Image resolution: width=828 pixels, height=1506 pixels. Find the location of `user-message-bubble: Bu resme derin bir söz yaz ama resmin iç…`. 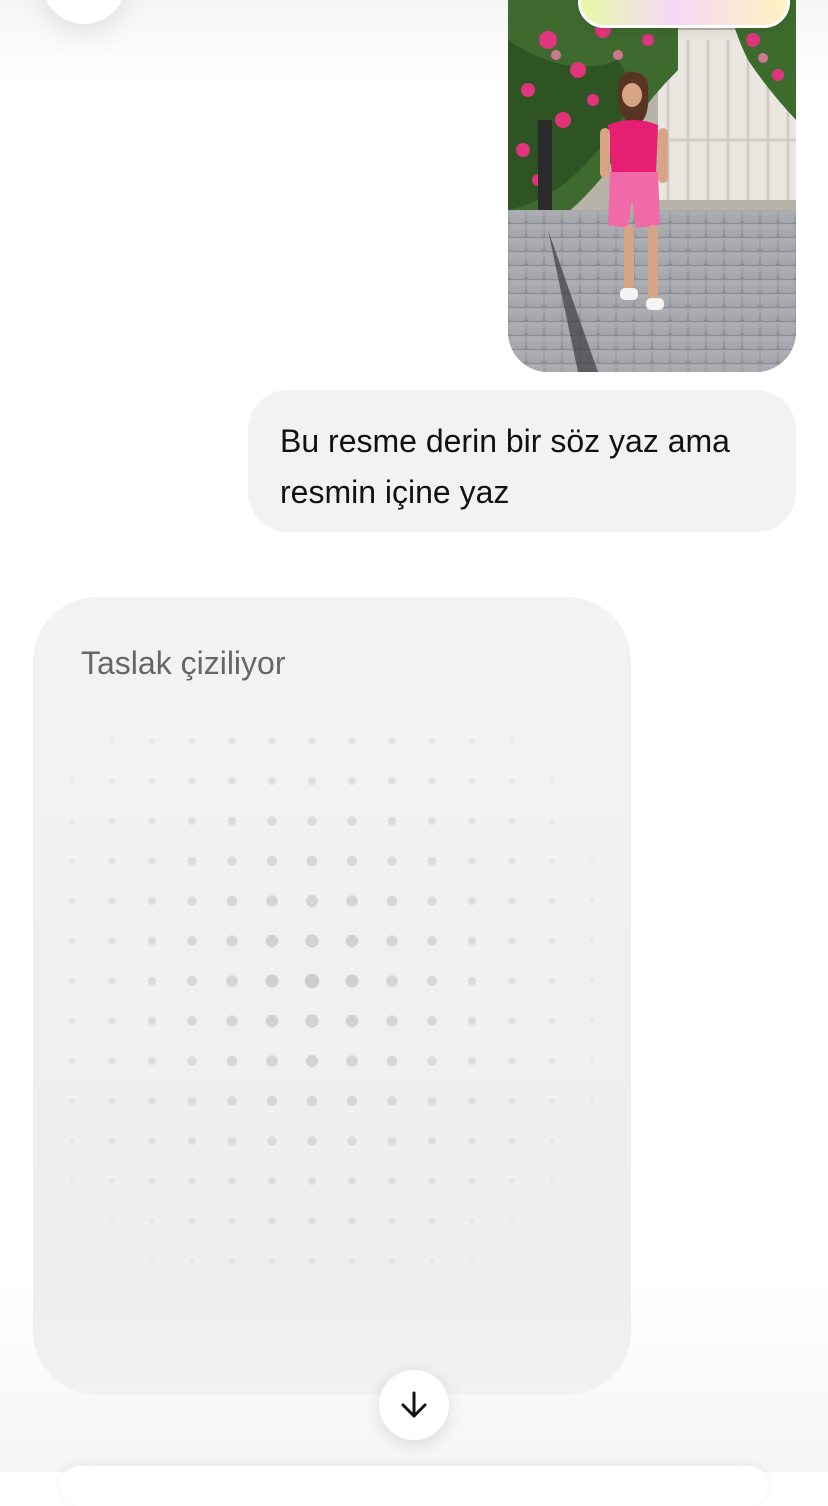

user-message-bubble: Bu resme derin bir söz yaz ama resmin iç… is located at coordinates (522, 461).